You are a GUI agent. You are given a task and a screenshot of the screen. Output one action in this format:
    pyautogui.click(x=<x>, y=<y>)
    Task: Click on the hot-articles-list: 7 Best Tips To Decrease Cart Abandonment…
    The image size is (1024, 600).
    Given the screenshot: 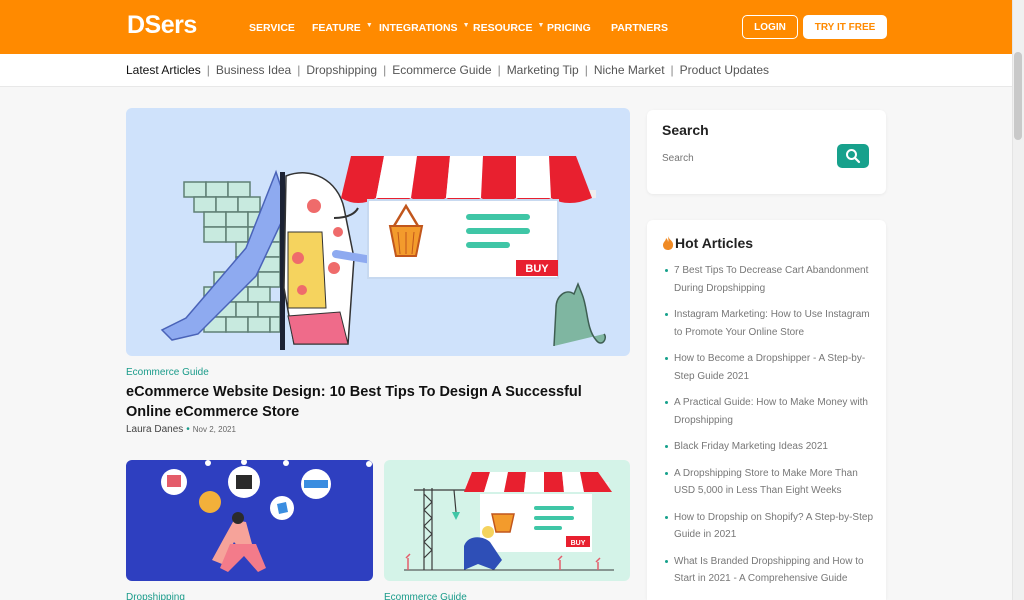 What is the action you would take?
    pyautogui.click(x=770, y=429)
    